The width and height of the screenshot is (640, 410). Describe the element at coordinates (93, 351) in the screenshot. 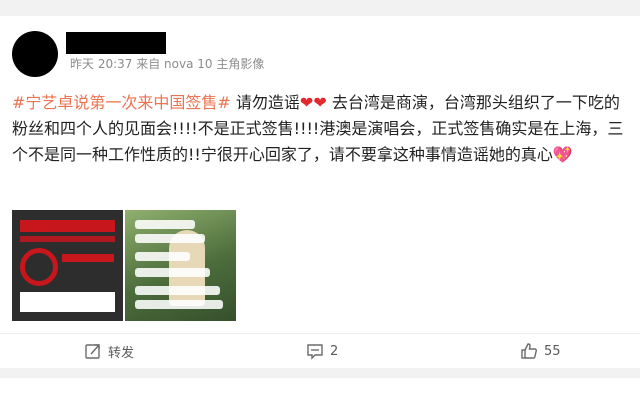

I see `repost-icon` at that location.